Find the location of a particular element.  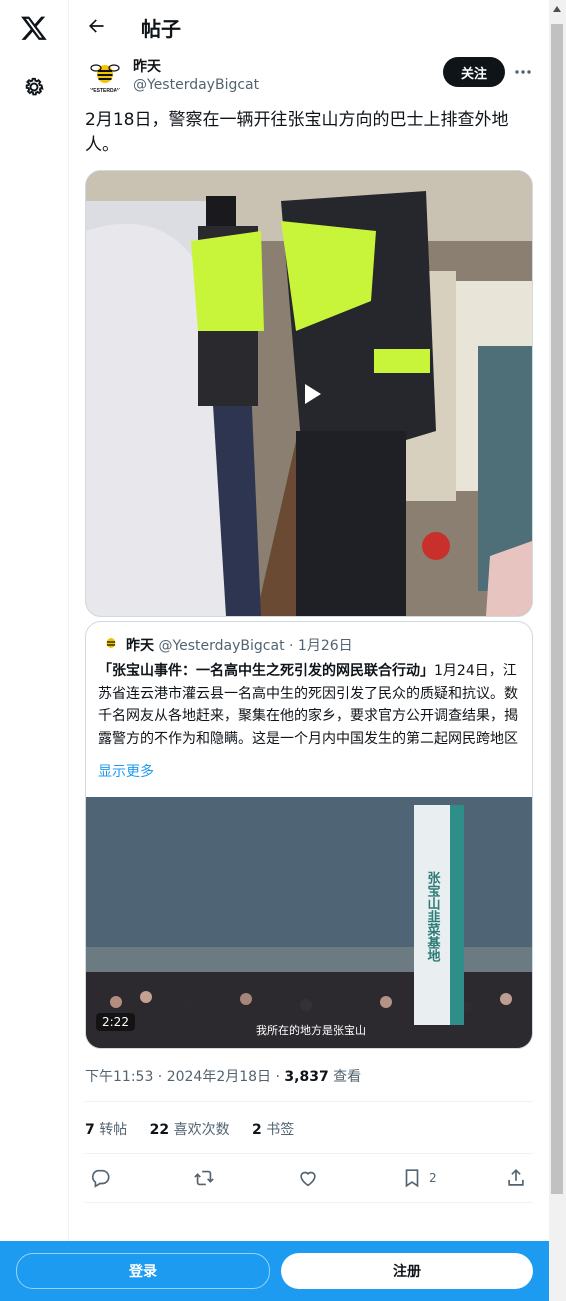

reply-icon is located at coordinates (100, 1178).